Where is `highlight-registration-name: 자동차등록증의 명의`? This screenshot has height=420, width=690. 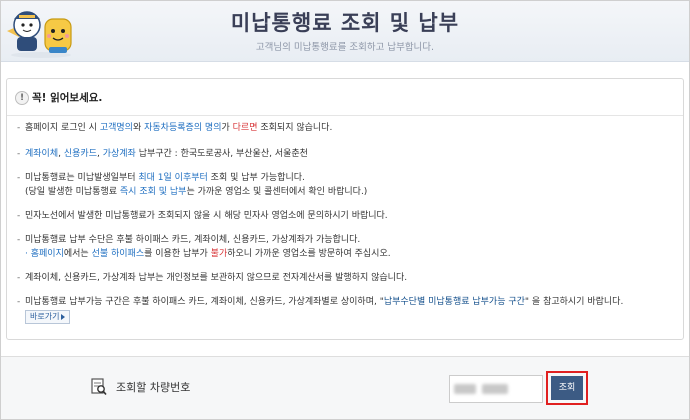 highlight-registration-name: 자동차등록증의 명의 is located at coordinates (183, 128).